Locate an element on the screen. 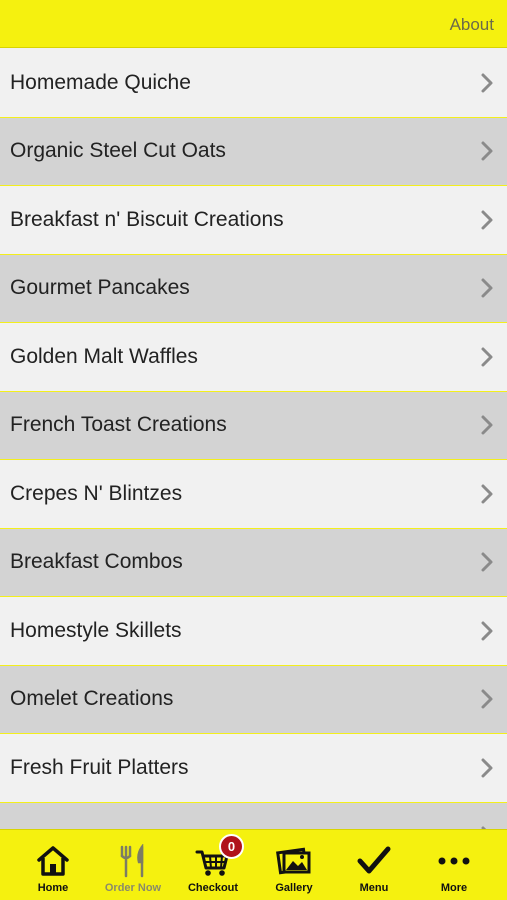  tab-gallery: Gallery is located at coordinates (294, 865).